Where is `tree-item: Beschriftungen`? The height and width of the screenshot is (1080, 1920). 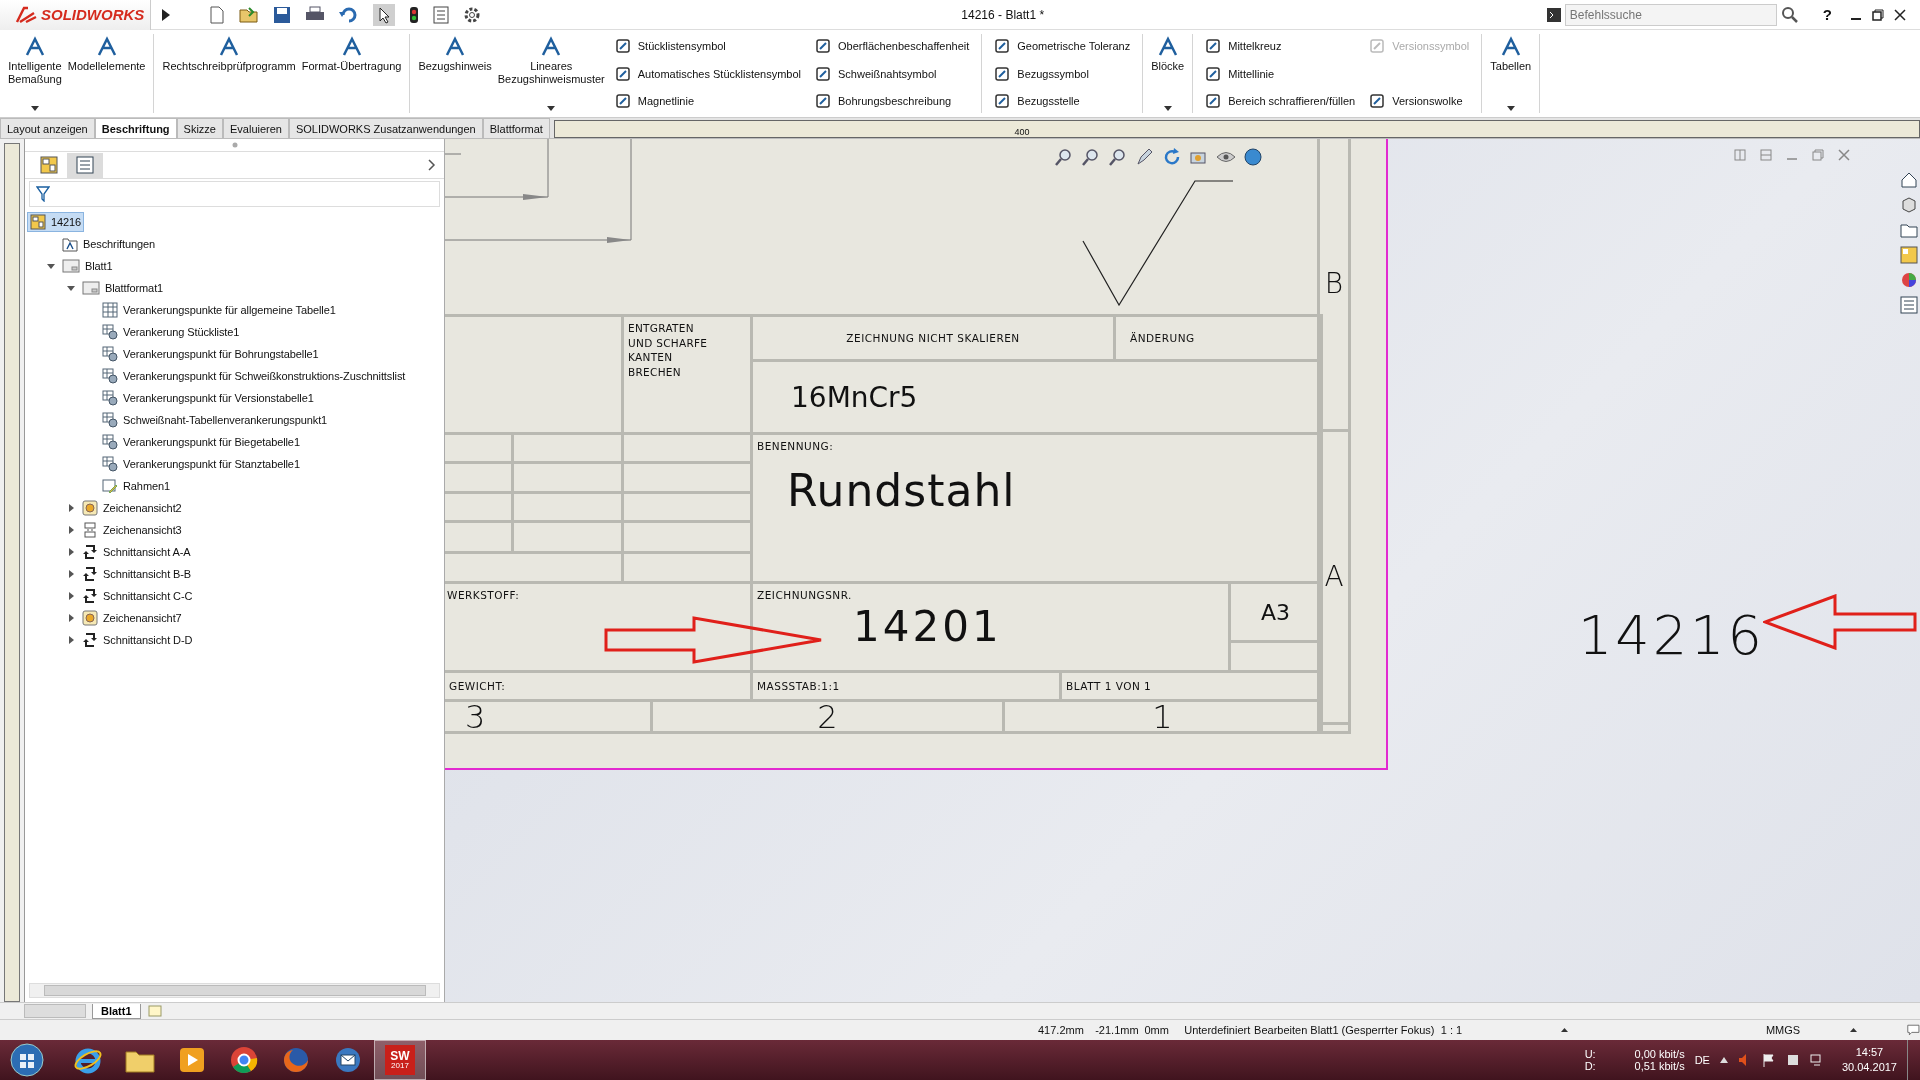 tree-item: Beschriftungen is located at coordinates (108, 244).